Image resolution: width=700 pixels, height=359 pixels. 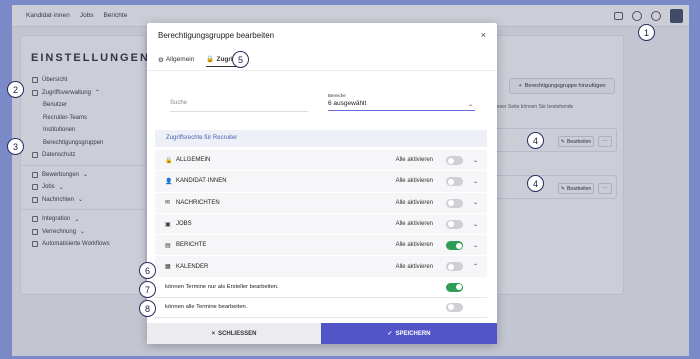 I want to click on callout-marker: 2, so click(x=15, y=89).